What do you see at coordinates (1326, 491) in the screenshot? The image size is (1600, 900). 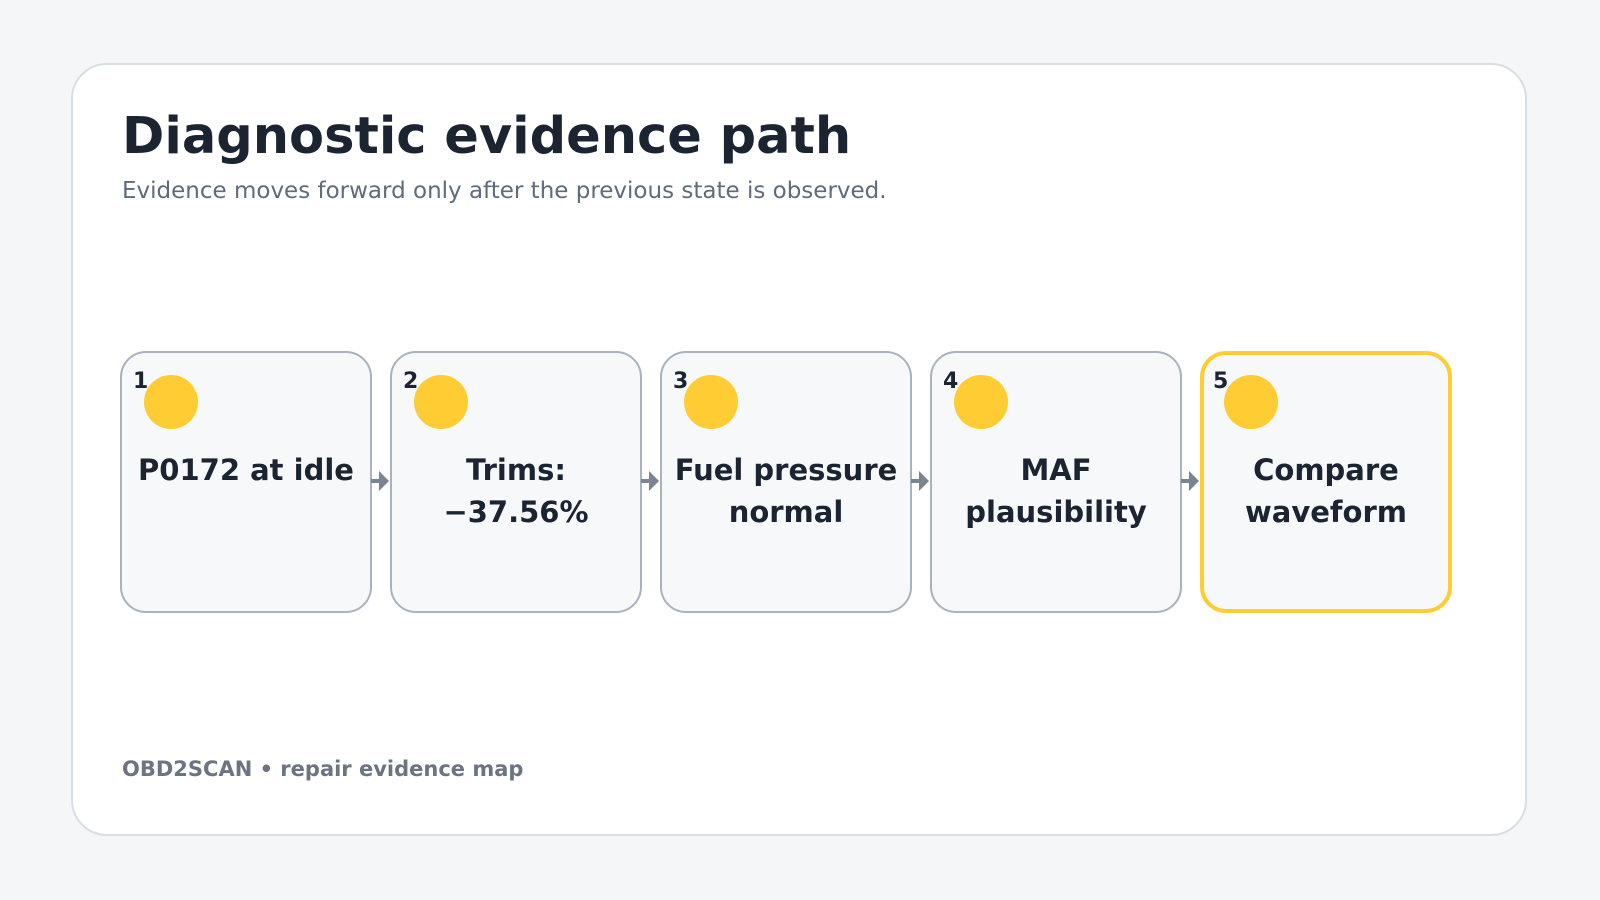 I see `step-label: Compare waveform` at bounding box center [1326, 491].